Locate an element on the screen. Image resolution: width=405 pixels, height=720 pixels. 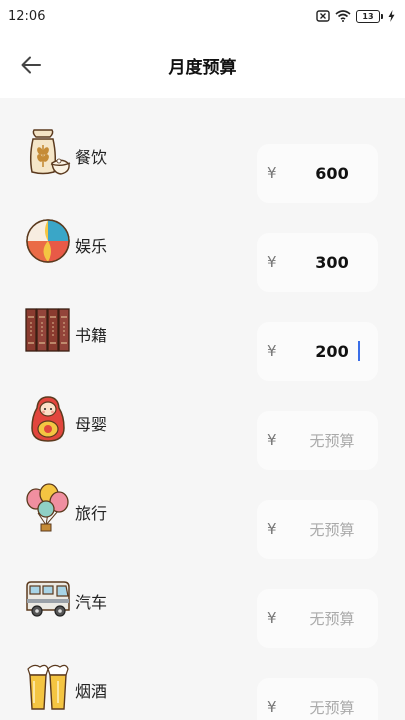
budget-row-food: 餐饮 ¥ is located at coordinates (202, 158).